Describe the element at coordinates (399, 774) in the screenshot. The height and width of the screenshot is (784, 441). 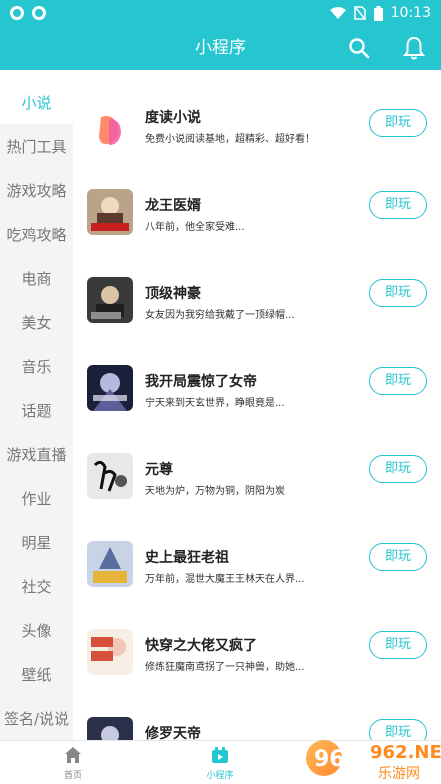
I see `svg-text: 乐游网` at that location.